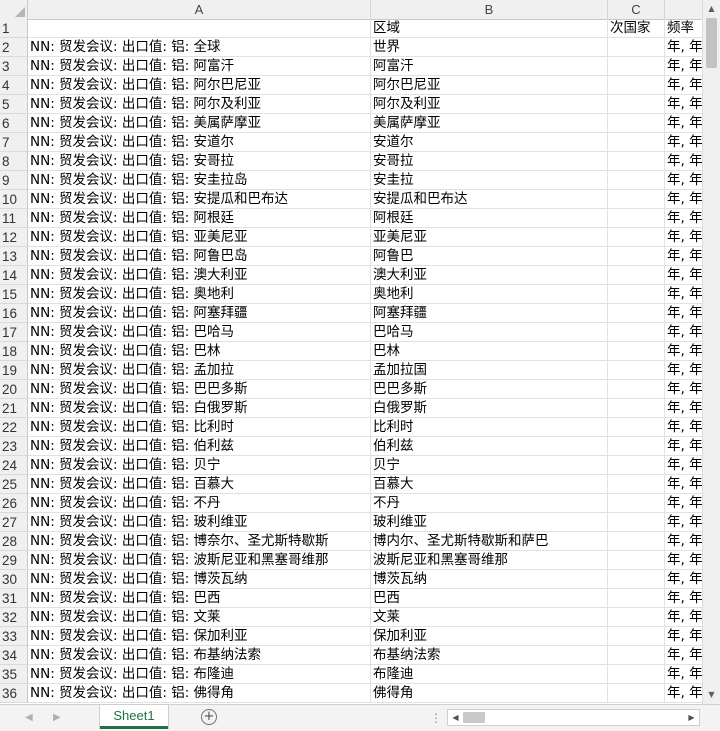 This screenshot has height=731, width=720. Describe the element at coordinates (14, 465) in the screenshot. I see `row-number: 24` at that location.